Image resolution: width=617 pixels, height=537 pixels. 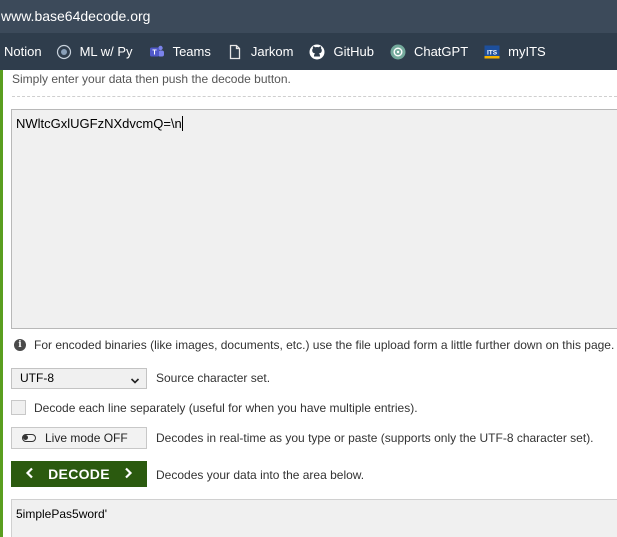 What do you see at coordinates (317, 52) in the screenshot?
I see `github-icon` at bounding box center [317, 52].